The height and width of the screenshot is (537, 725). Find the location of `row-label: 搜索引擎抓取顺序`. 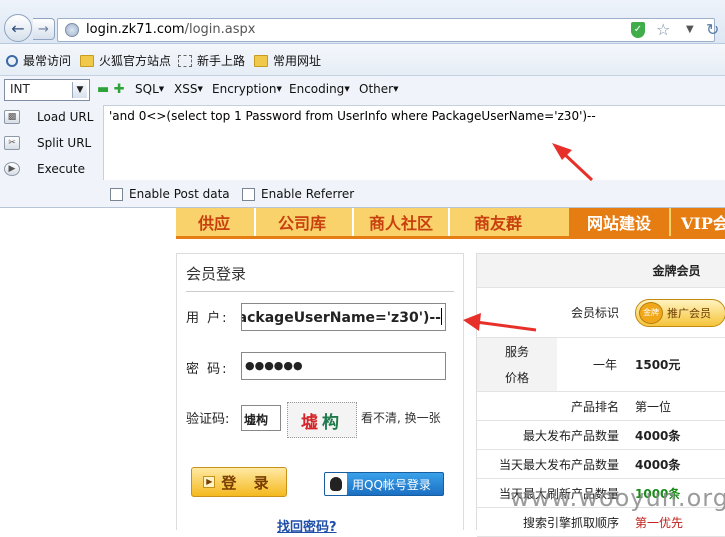

row-label: 搜索引擎抓取顺序 is located at coordinates (570, 522).